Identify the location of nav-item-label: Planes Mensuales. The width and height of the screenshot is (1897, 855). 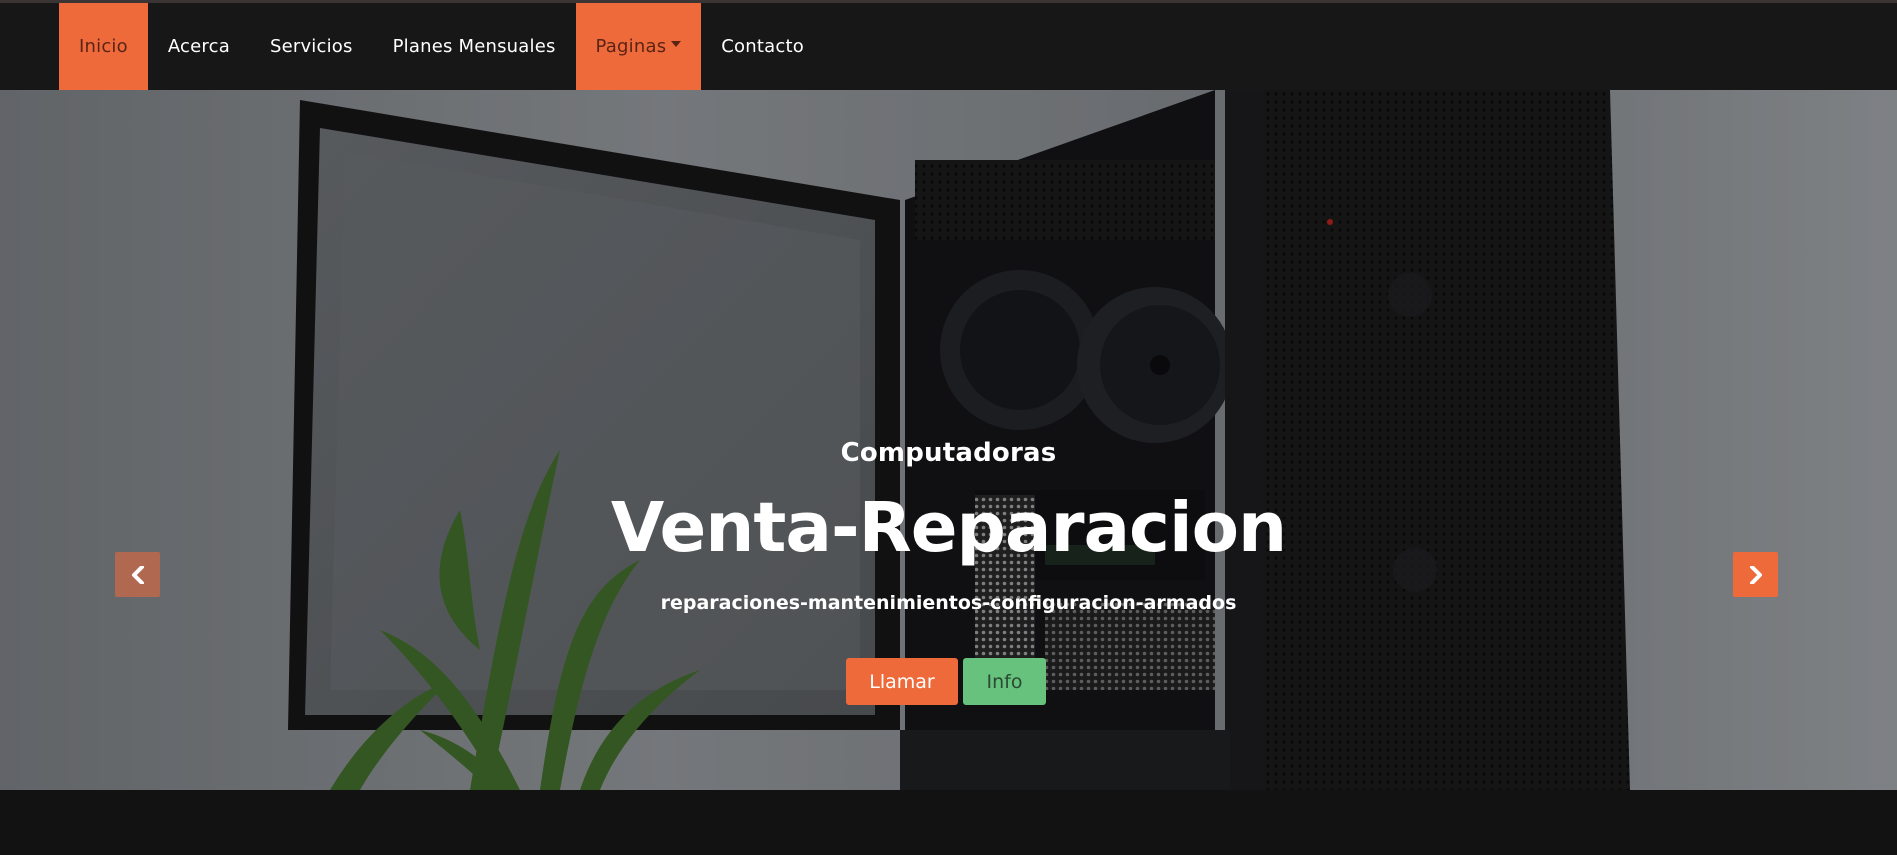
(474, 46).